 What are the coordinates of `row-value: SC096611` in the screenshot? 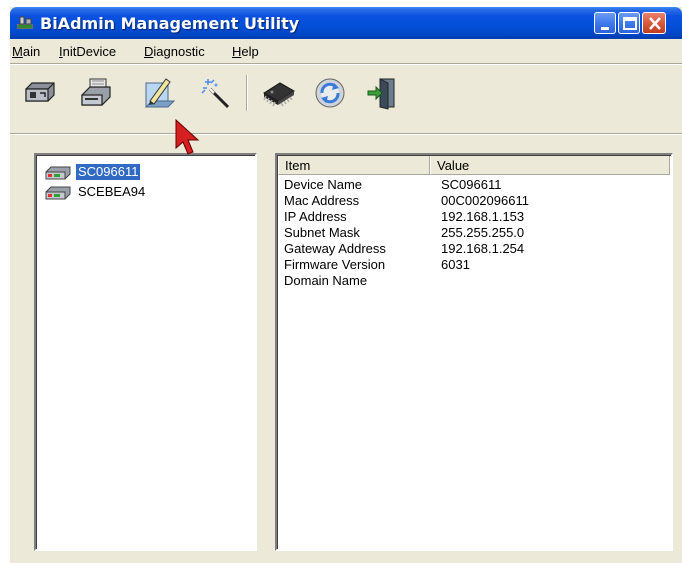 It's located at (471, 184).